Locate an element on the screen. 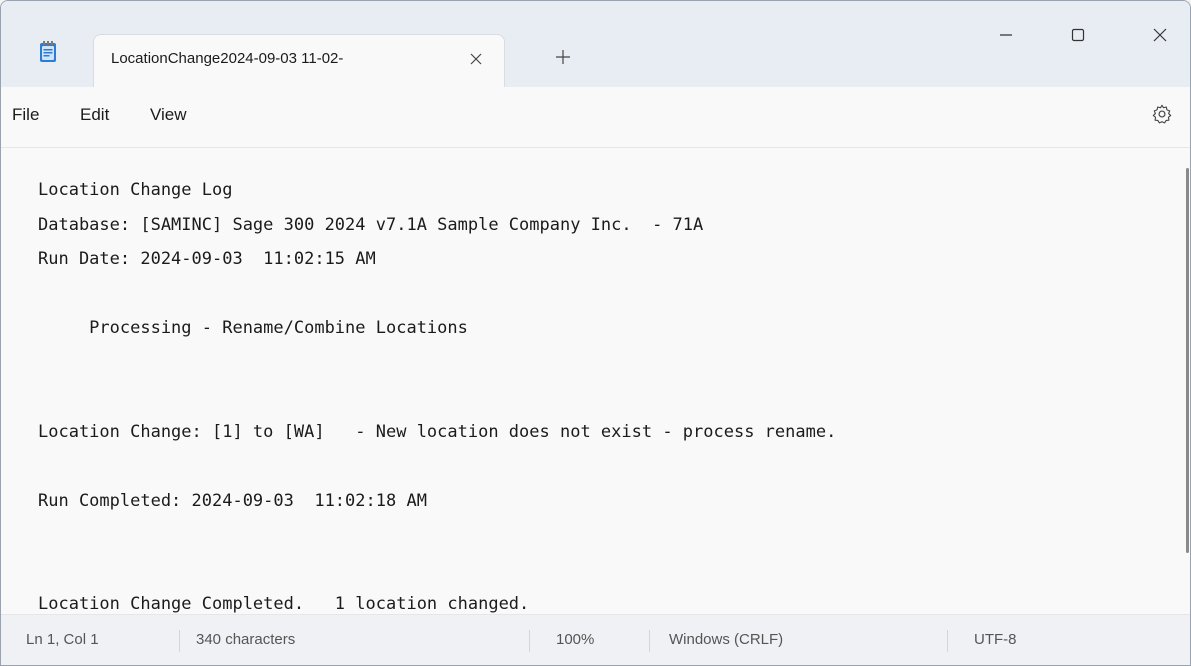 Image resolution: width=1191 pixels, height=666 pixels. menu-edit: Edit is located at coordinates (94, 115).